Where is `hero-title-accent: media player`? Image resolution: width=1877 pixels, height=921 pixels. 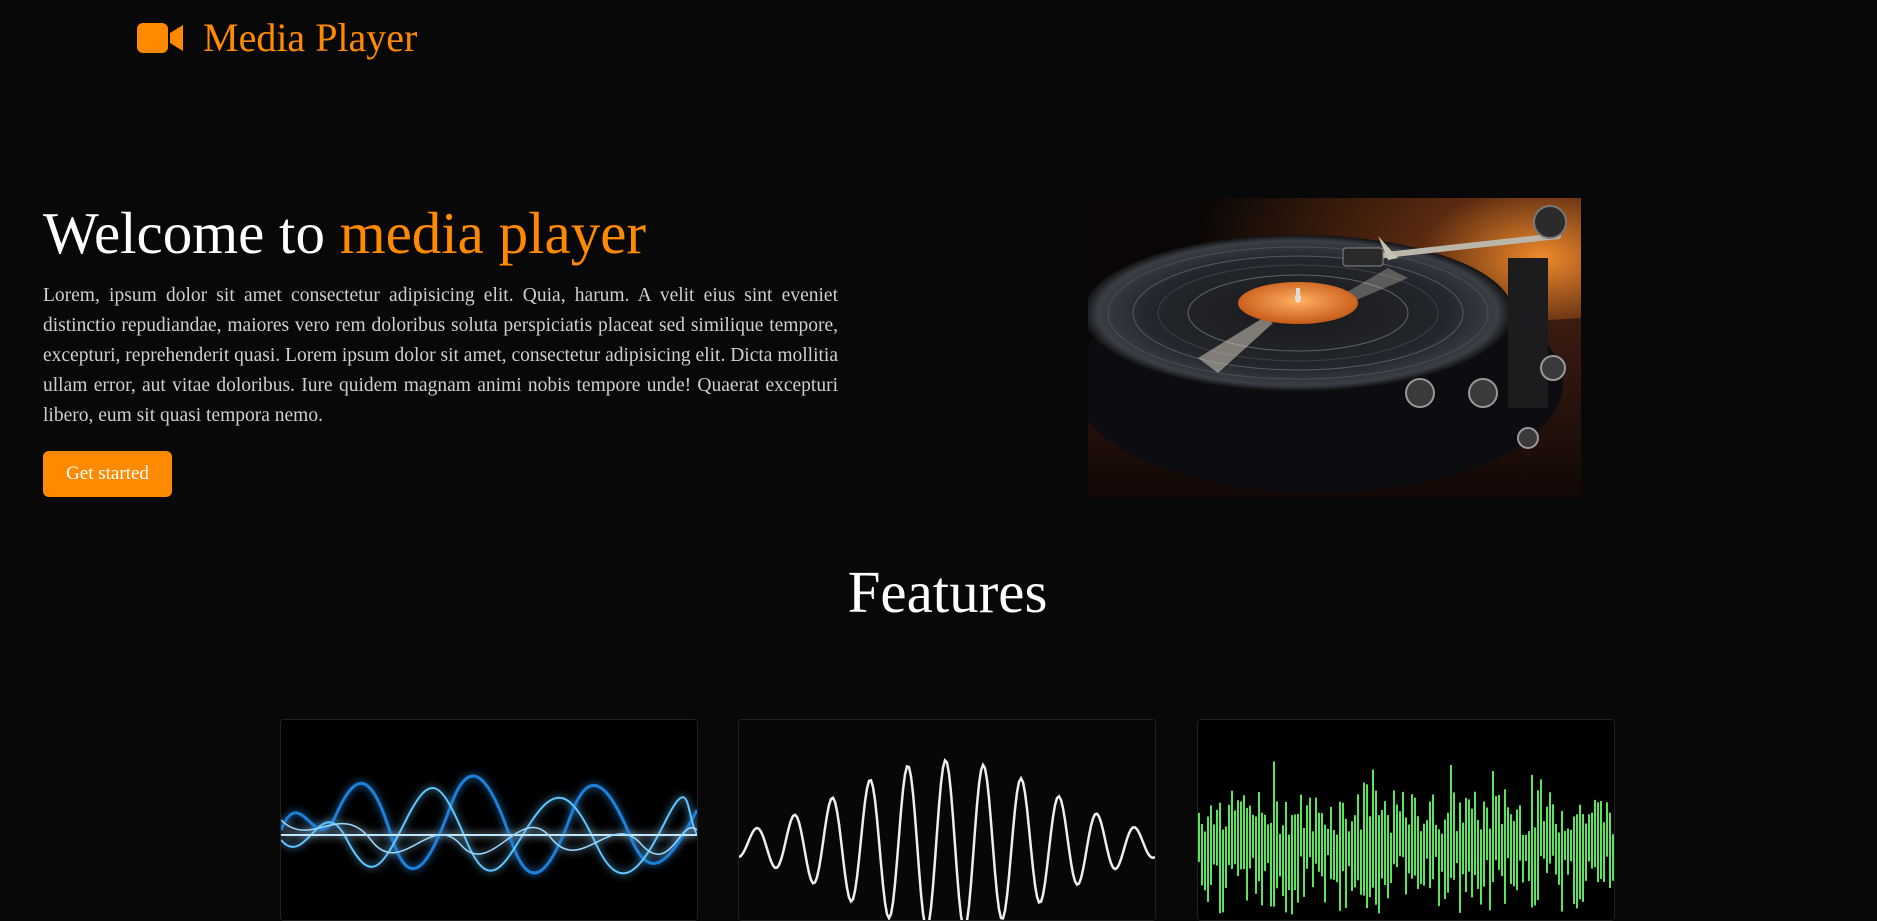 hero-title-accent: media player is located at coordinates (493, 233).